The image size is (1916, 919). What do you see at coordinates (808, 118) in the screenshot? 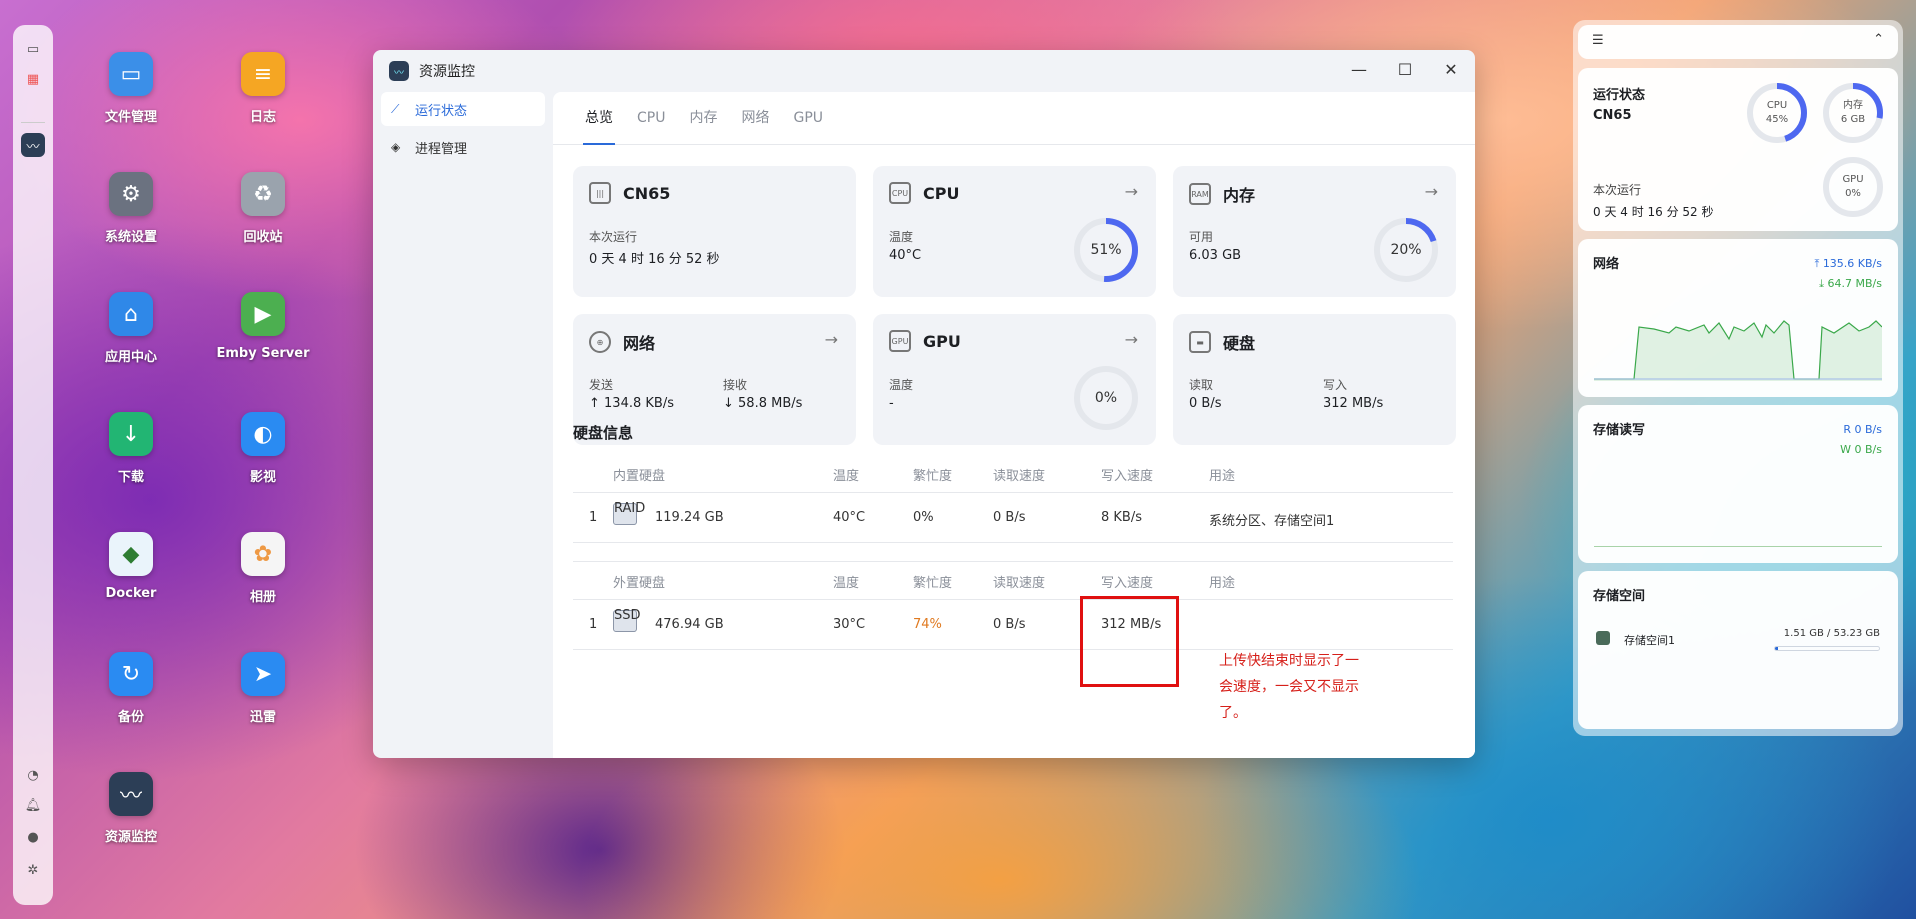
I see `tab-gpu: GPU` at bounding box center [808, 118].